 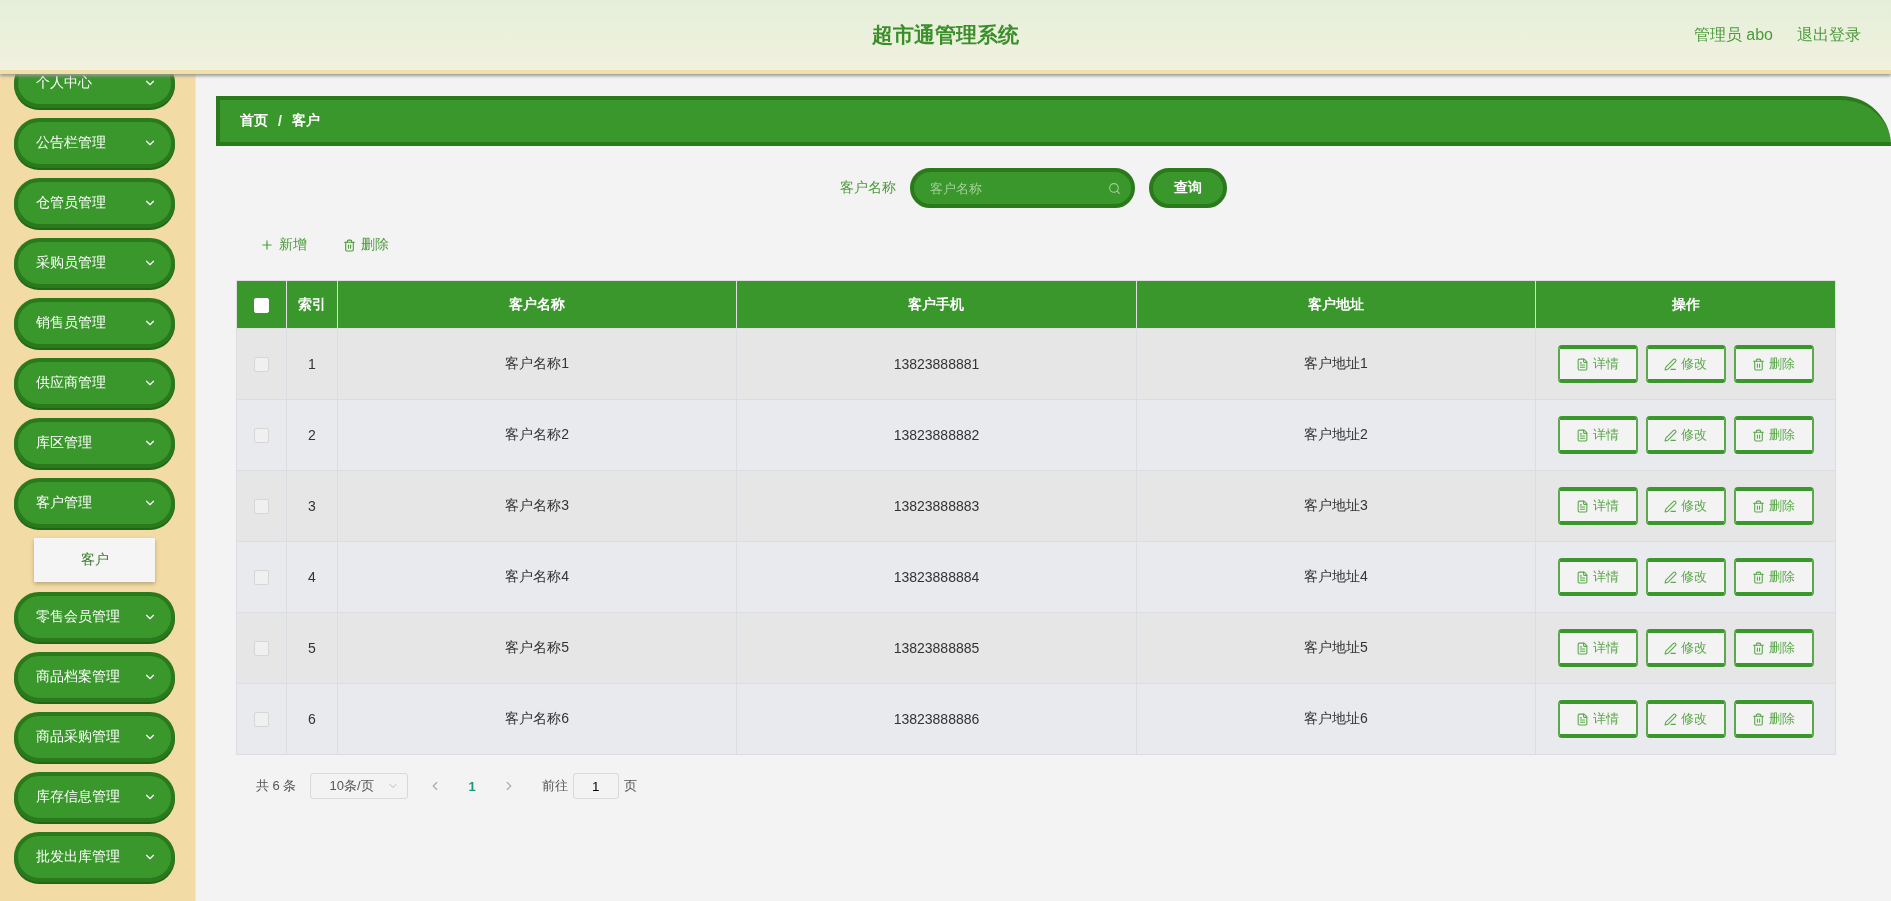 What do you see at coordinates (595, 786) in the screenshot?
I see `page-input: 1` at bounding box center [595, 786].